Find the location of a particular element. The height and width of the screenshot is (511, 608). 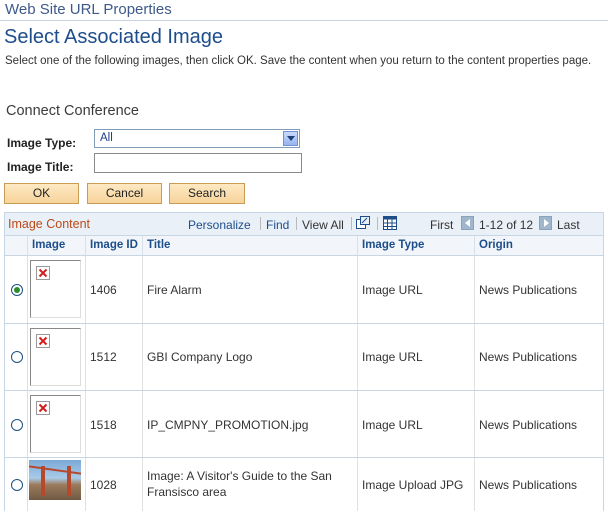

image-title: GBI Company Logo is located at coordinates (200, 357).